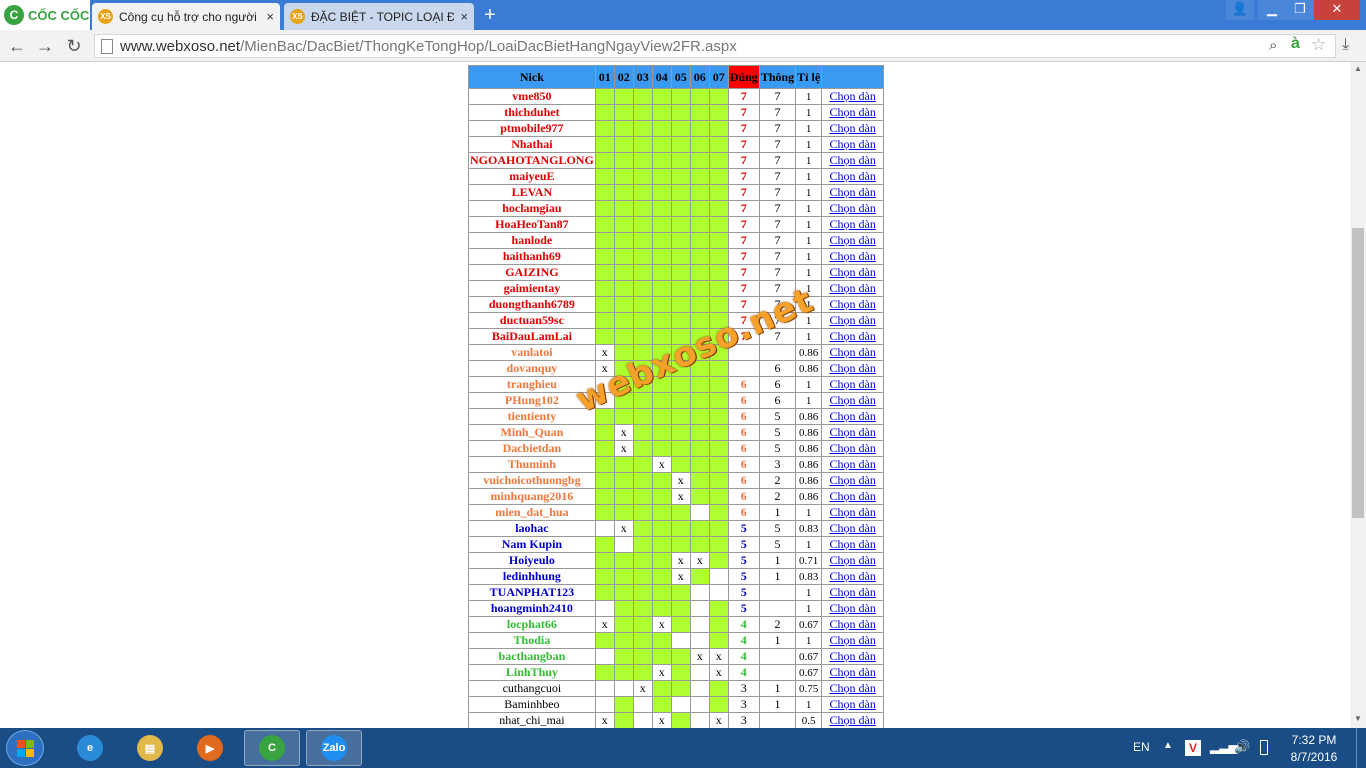 The image size is (1366, 768). What do you see at coordinates (1193, 748) in the screenshot?
I see `vivo-tray-icon: V` at bounding box center [1193, 748].